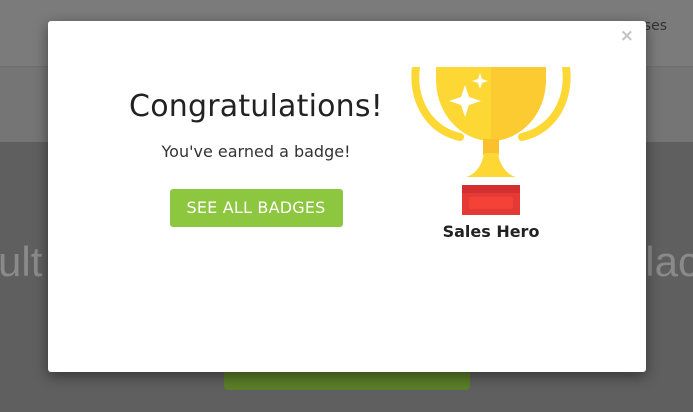 This screenshot has width=693, height=412. Describe the element at coordinates (627, 36) in the screenshot. I see `close-icon: ×` at that location.